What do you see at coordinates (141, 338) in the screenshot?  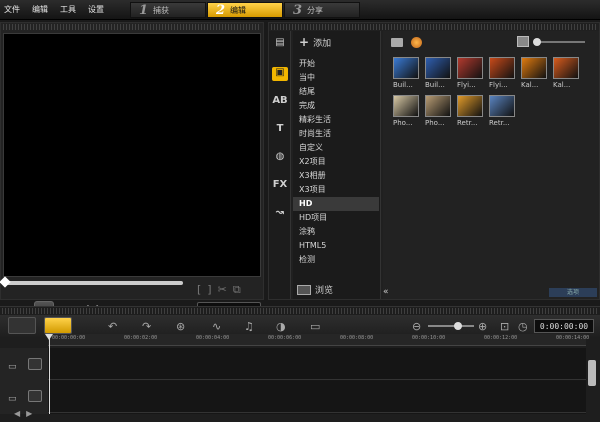 I see `ruler-tick-label: 00:00:02:00` at bounding box center [141, 338].